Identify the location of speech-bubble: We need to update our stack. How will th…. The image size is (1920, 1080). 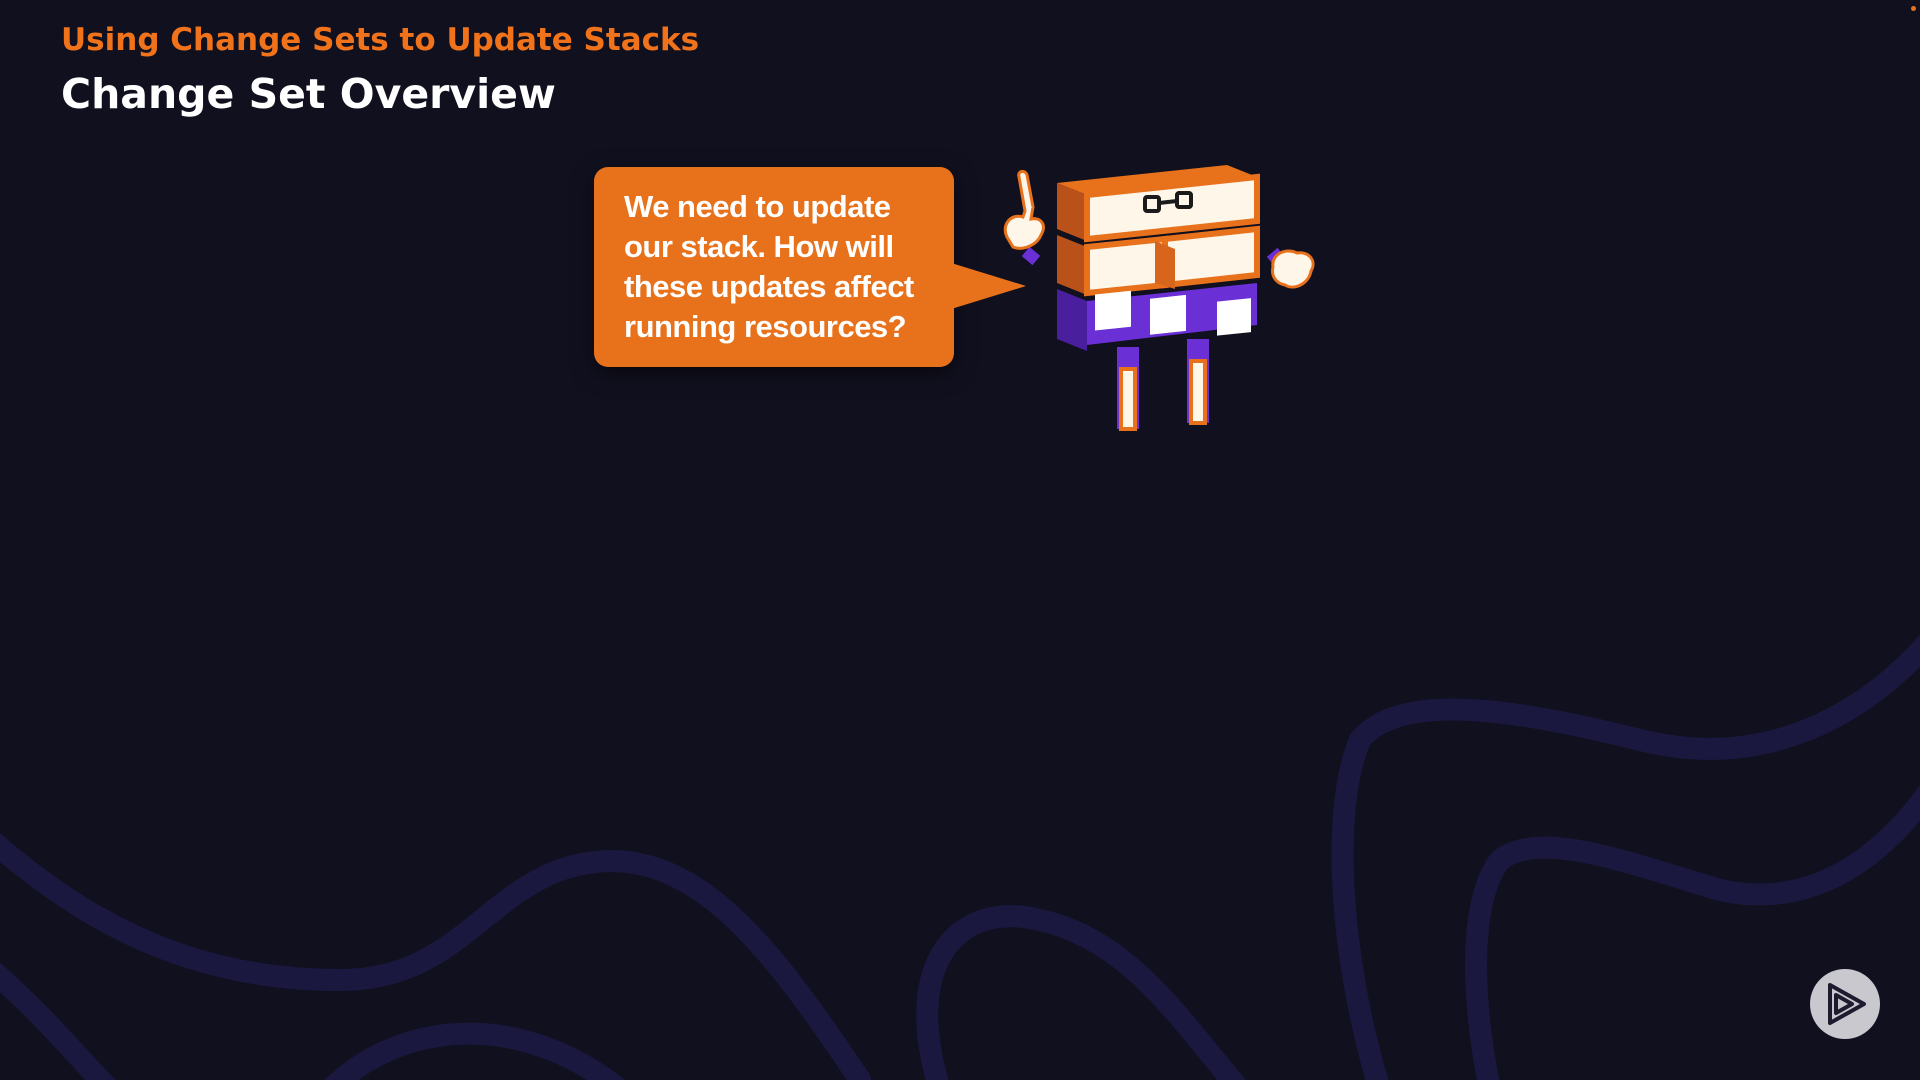
(774, 267).